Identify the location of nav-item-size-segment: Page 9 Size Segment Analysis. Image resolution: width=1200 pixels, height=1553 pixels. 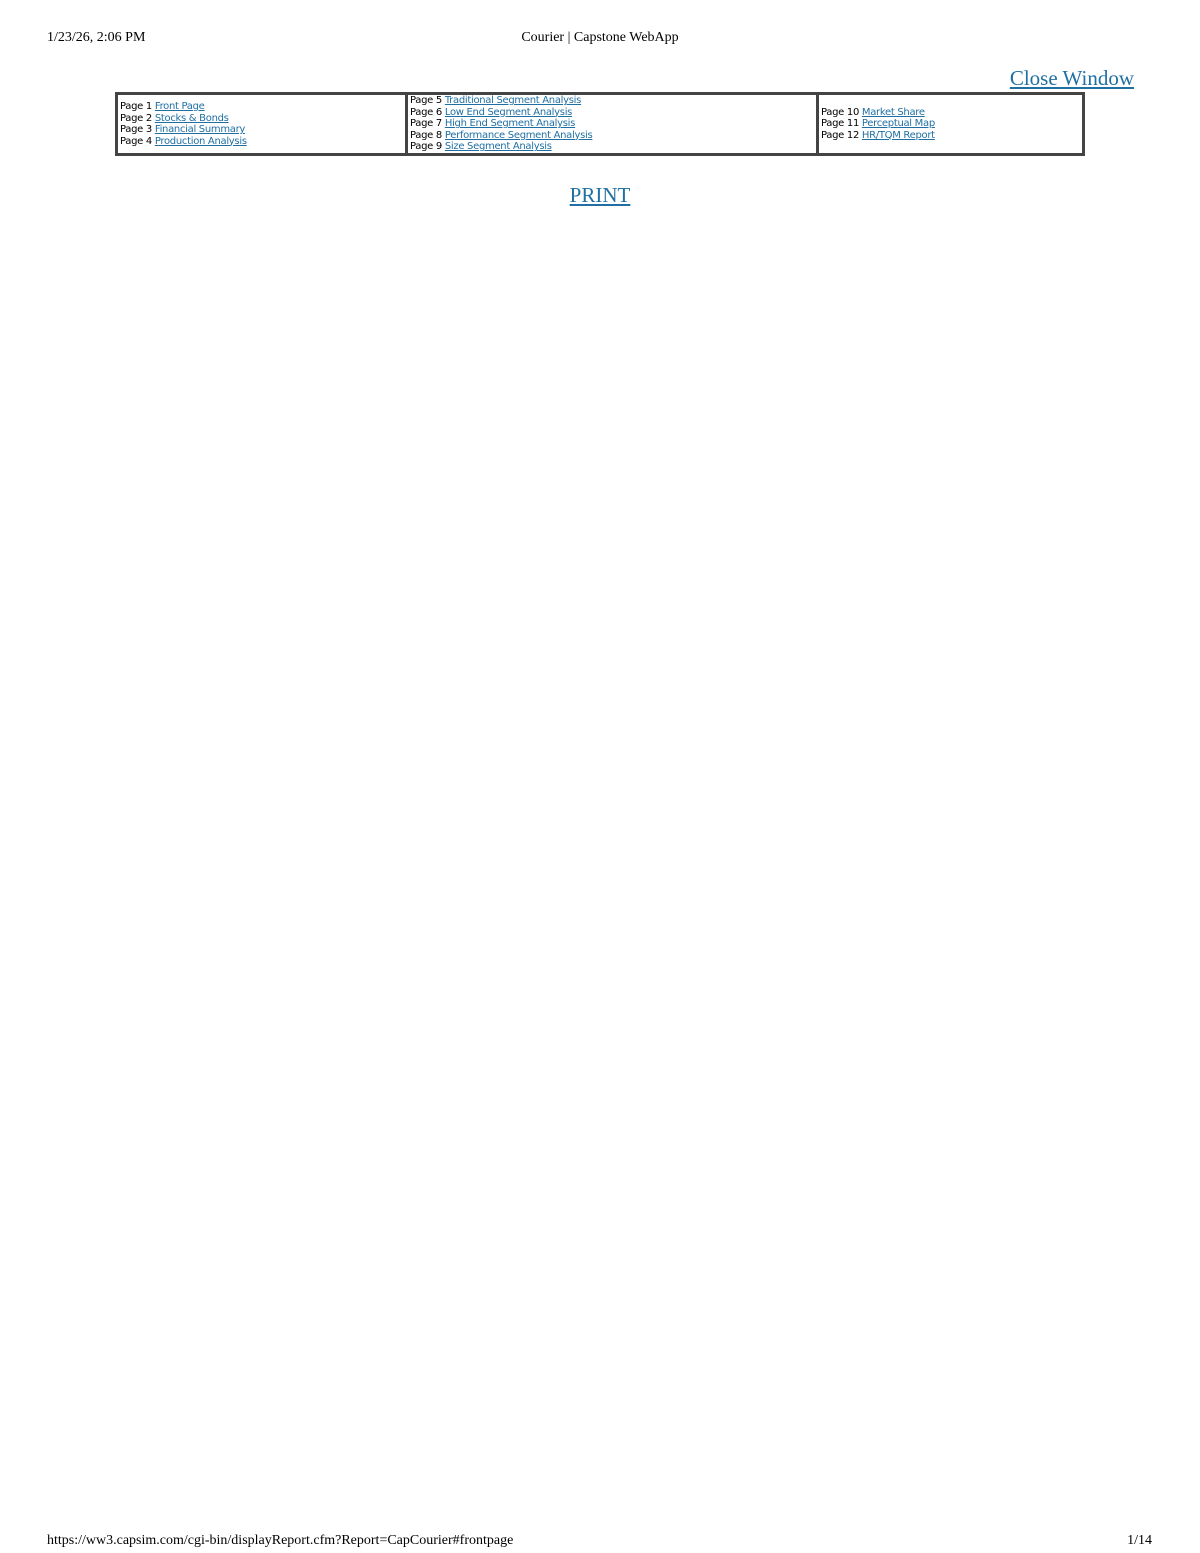
(613, 147).